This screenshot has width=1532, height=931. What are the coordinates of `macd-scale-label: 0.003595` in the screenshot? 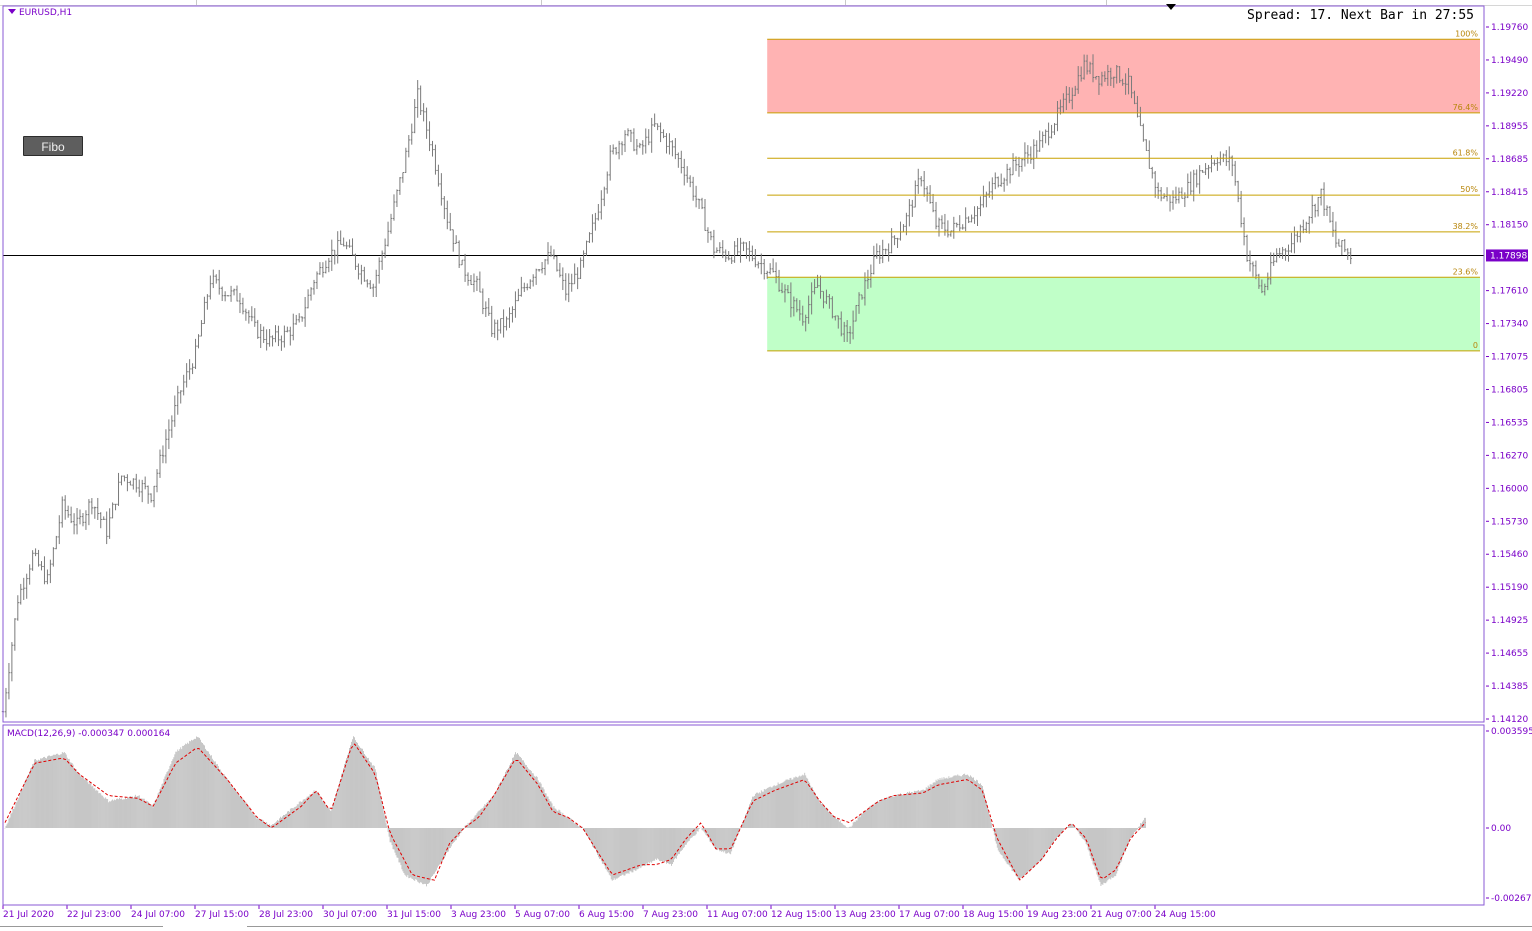 It's located at (1511, 732).